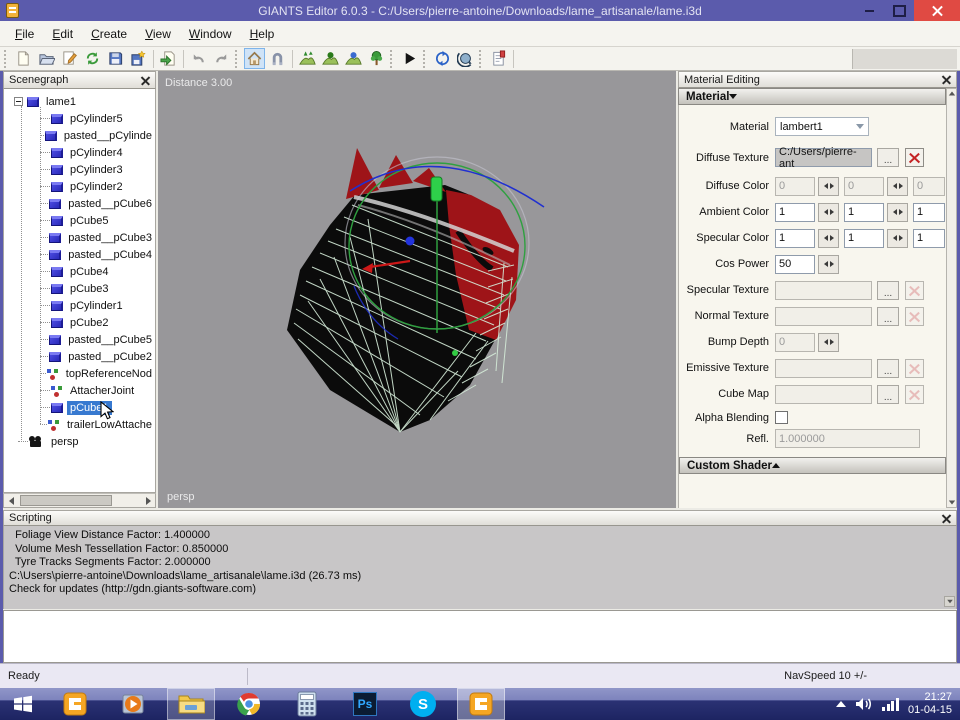 Image resolution: width=960 pixels, height=720 pixels. I want to click on save-button, so click(115, 58).